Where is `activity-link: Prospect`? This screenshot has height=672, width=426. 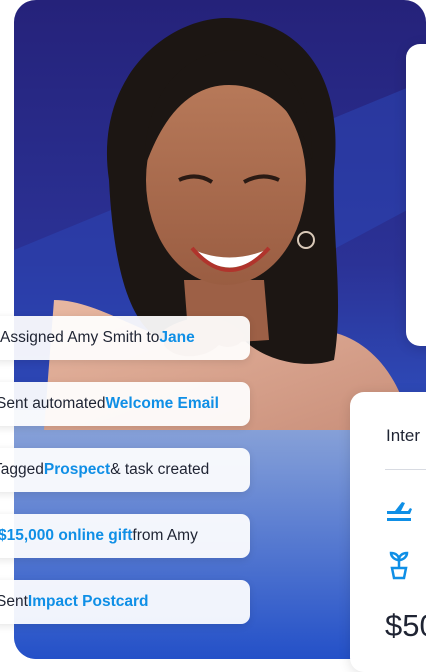 activity-link: Prospect is located at coordinates (77, 470).